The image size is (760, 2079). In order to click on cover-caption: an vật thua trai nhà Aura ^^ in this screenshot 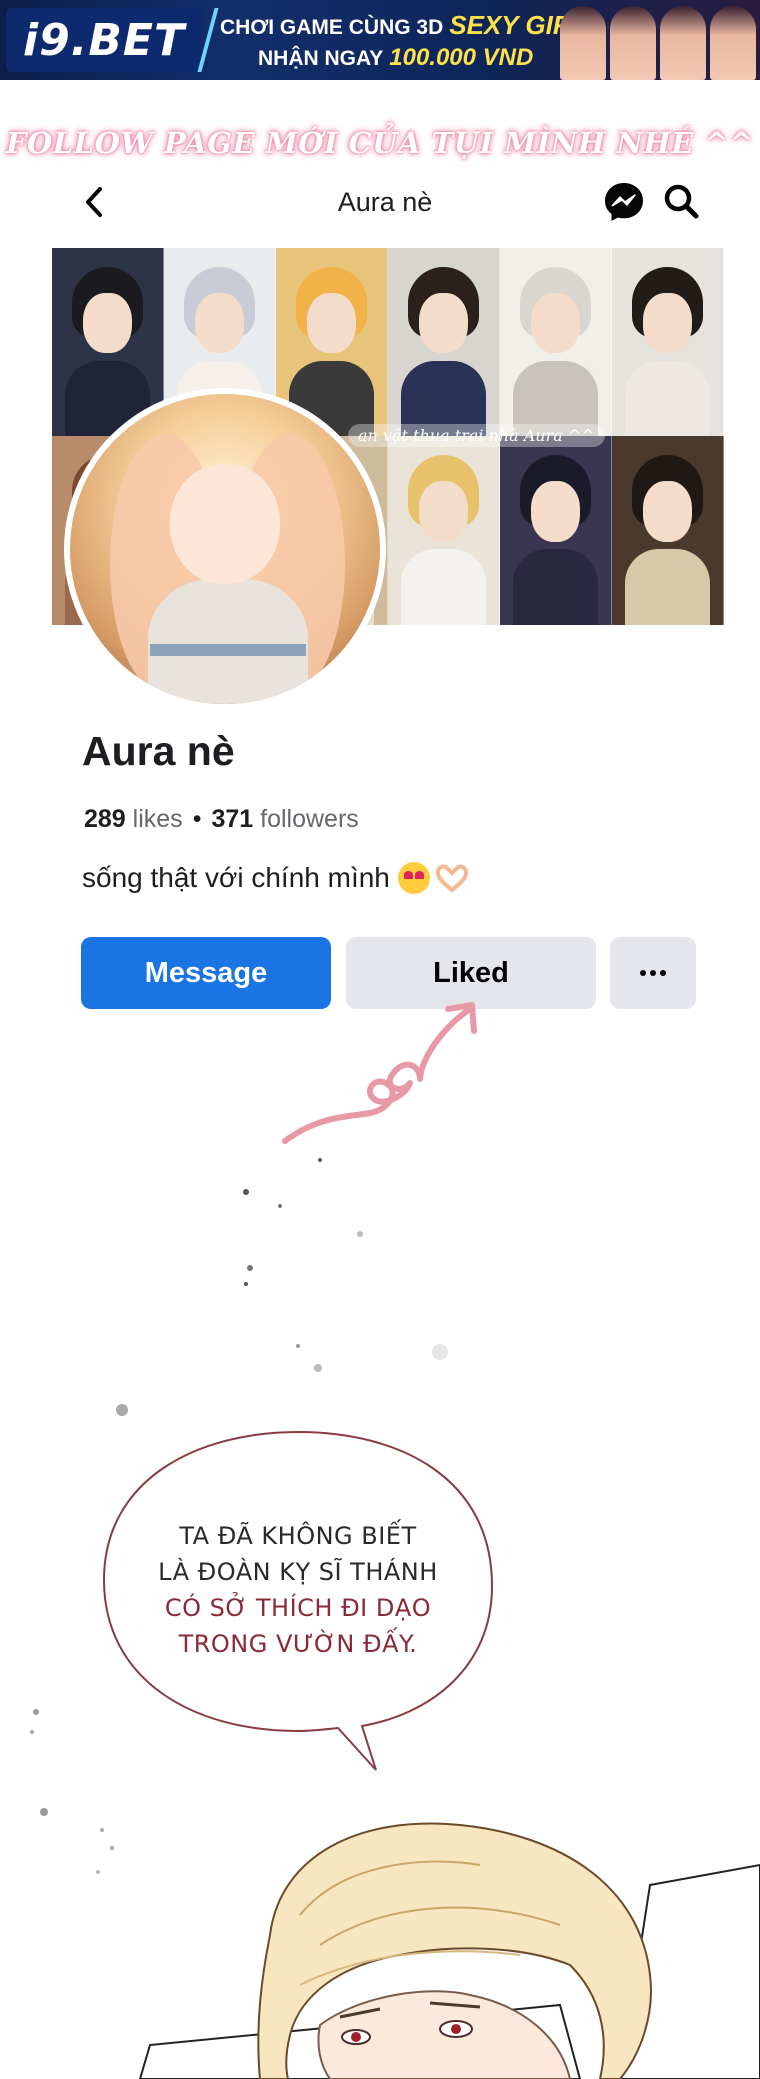, I will do `click(476, 435)`.